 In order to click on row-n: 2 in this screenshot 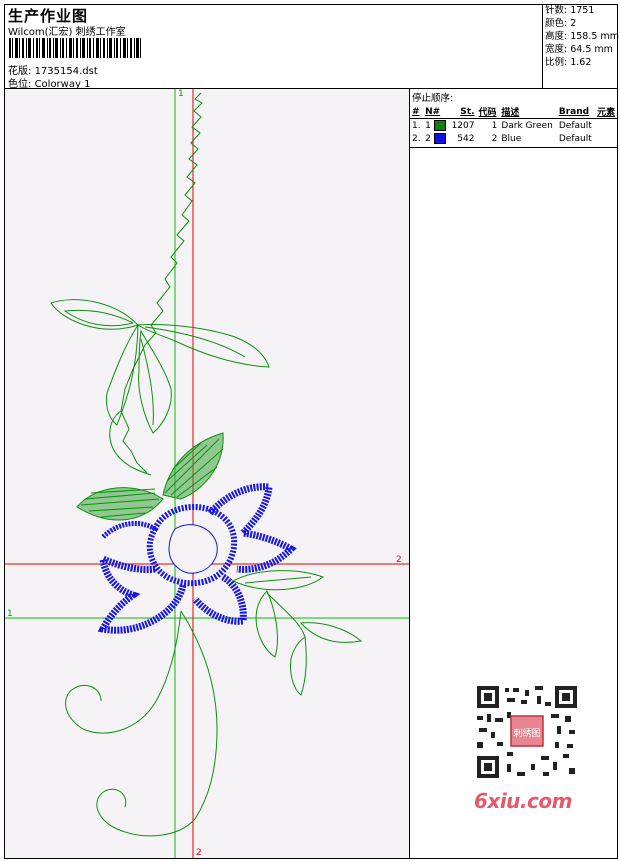, I will do `click(436, 138)`.